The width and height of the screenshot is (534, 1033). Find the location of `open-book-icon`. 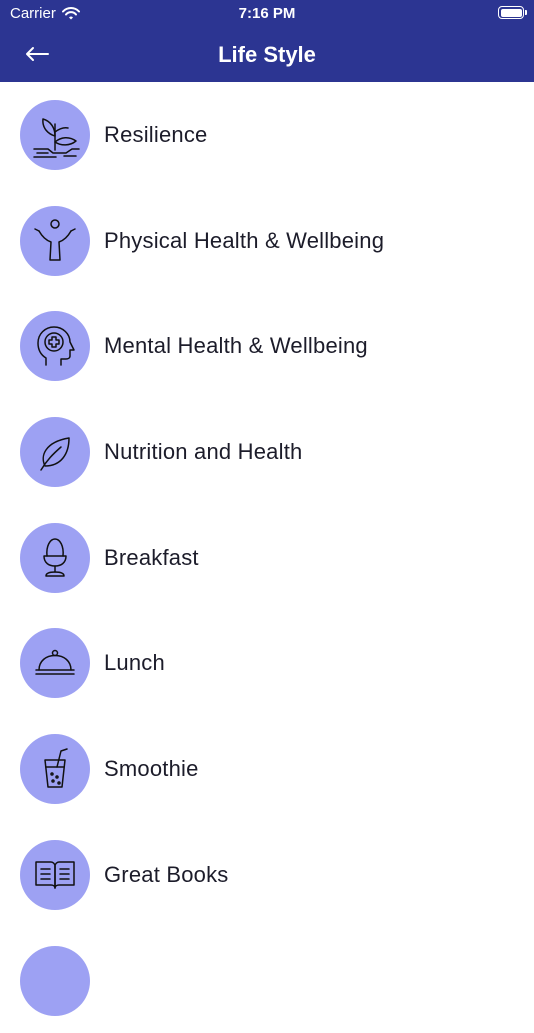

open-book-icon is located at coordinates (55, 875).